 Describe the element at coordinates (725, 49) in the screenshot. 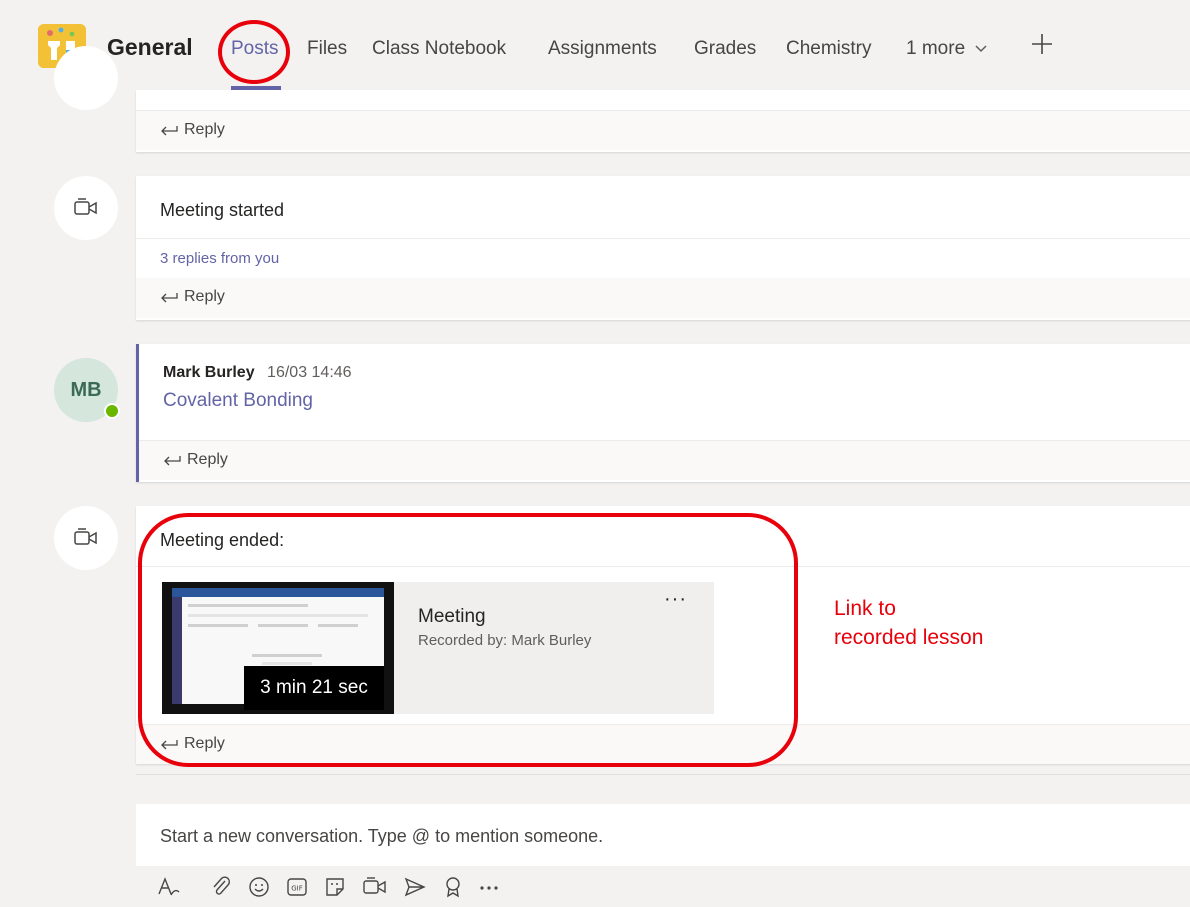

I see `tab-grades: Grades` at that location.